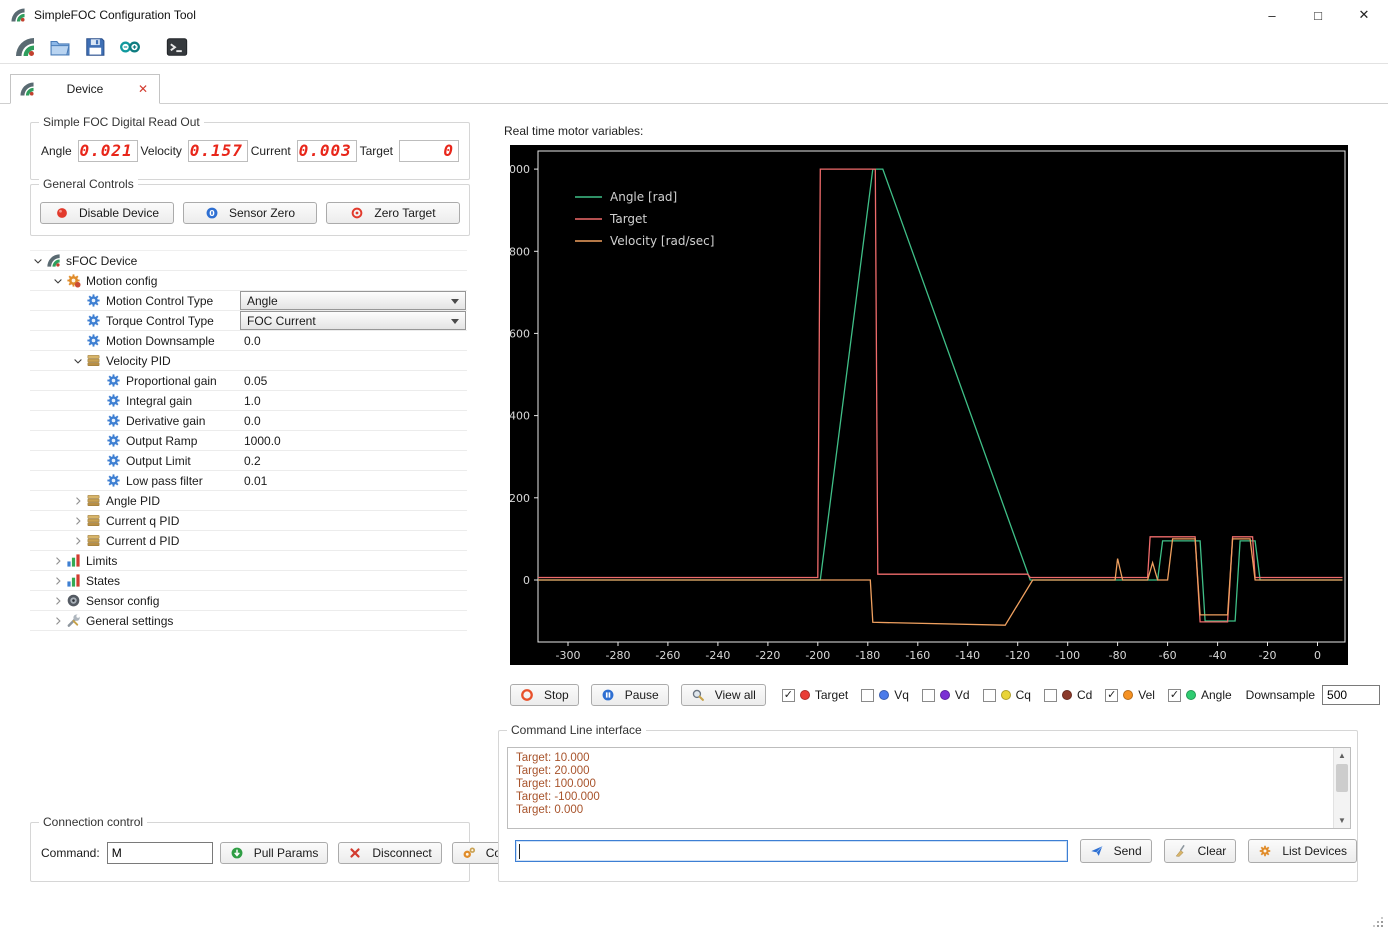 This screenshot has width=1388, height=932. I want to click on toolbar-open-project-button, so click(60, 47).